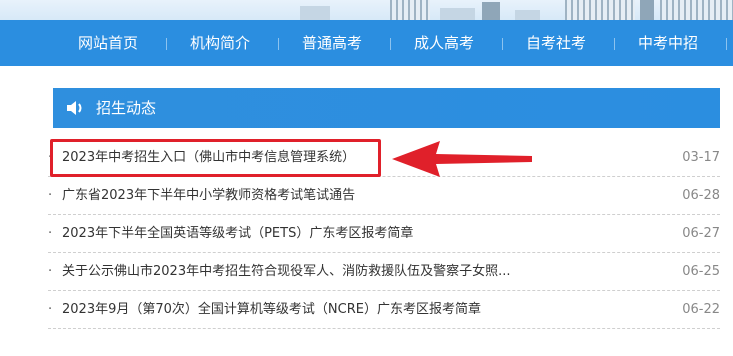 The width and height of the screenshot is (733, 356). I want to click on nav-item-about: 机构简介, so click(220, 43).